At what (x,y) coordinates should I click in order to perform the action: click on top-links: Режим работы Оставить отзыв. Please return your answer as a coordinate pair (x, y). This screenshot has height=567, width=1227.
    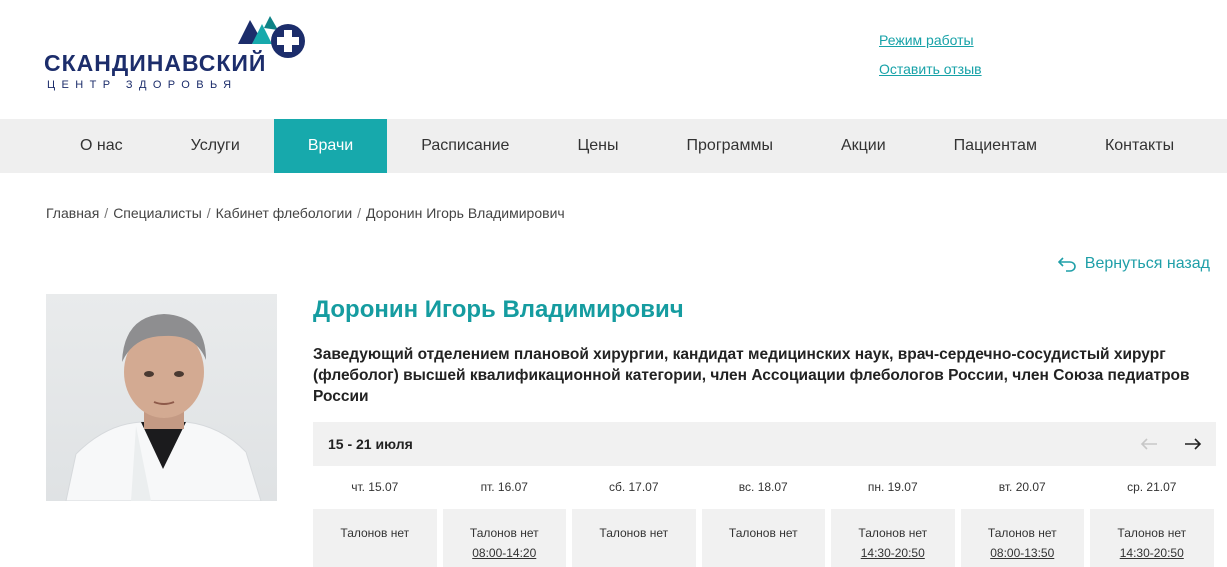
    Looking at the image, I should click on (930, 61).